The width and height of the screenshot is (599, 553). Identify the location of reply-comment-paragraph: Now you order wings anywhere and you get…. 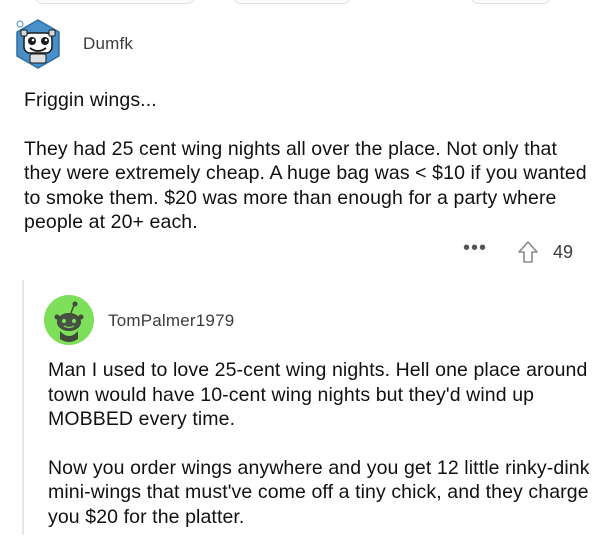
(319, 492).